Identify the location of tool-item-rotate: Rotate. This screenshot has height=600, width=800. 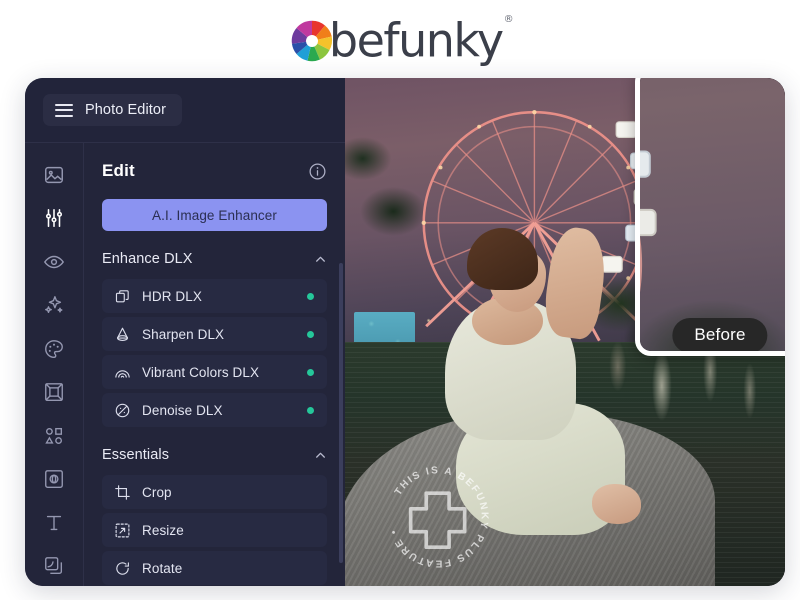
(214, 568).